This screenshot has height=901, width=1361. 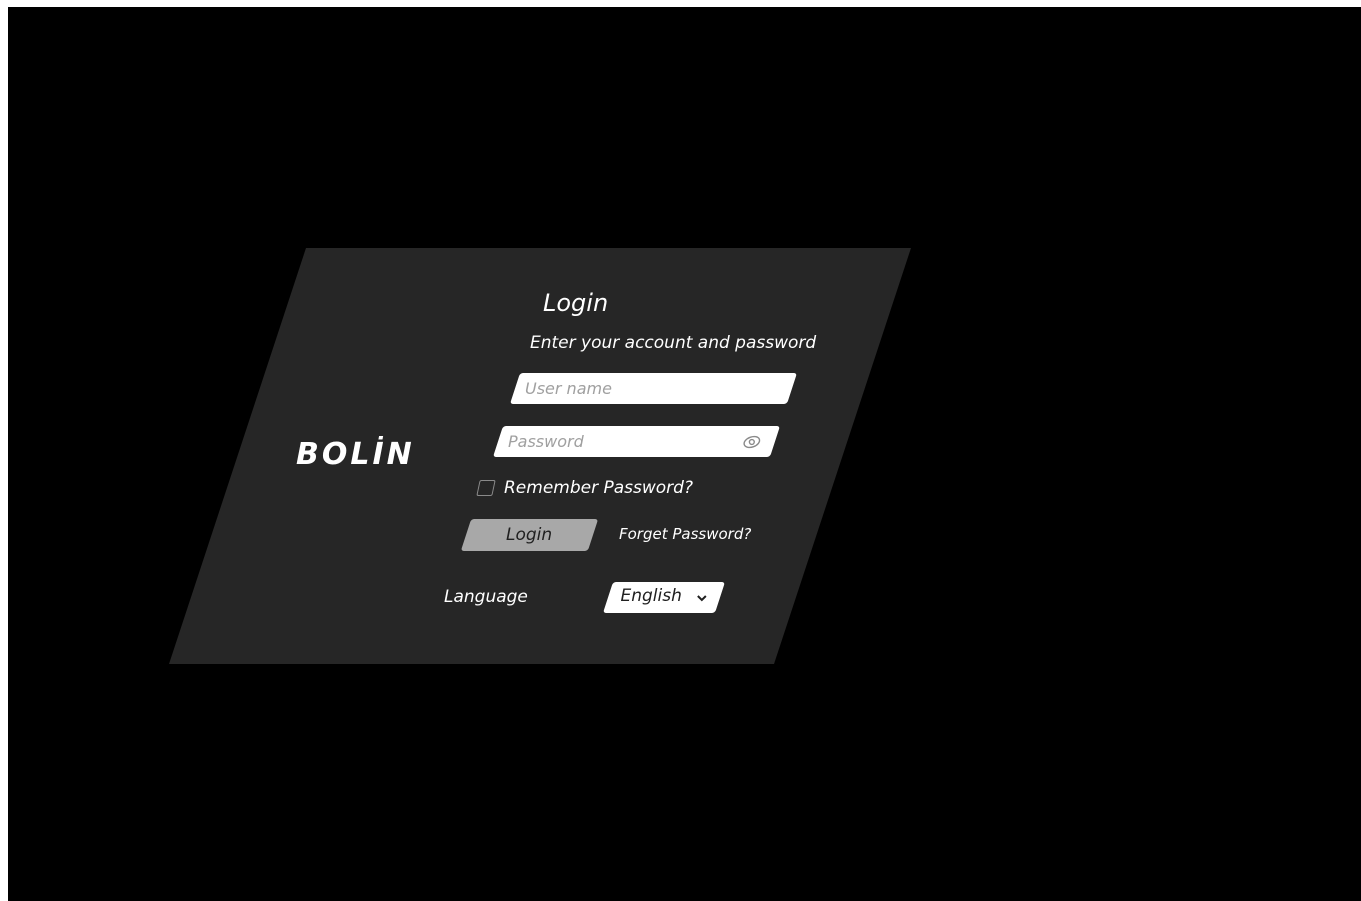 I want to click on login-title: Login, so click(x=576, y=303).